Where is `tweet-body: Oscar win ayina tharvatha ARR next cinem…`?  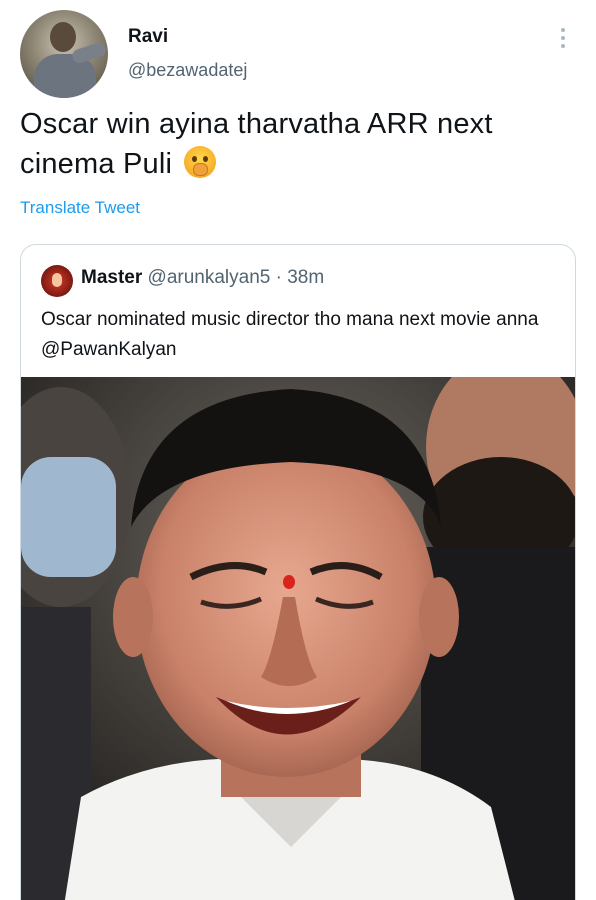 tweet-body: Oscar win ayina tharvatha ARR next cinem… is located at coordinates (298, 144).